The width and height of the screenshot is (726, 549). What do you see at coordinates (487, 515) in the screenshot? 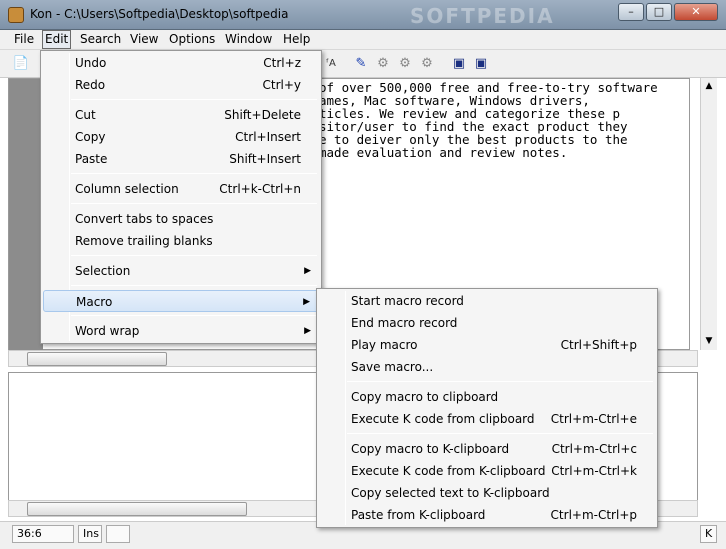
I see `menu-item-paste-from-k-clipboard: Paste from K-clipboard Ctrl+m-Ctrl+p` at bounding box center [487, 515].